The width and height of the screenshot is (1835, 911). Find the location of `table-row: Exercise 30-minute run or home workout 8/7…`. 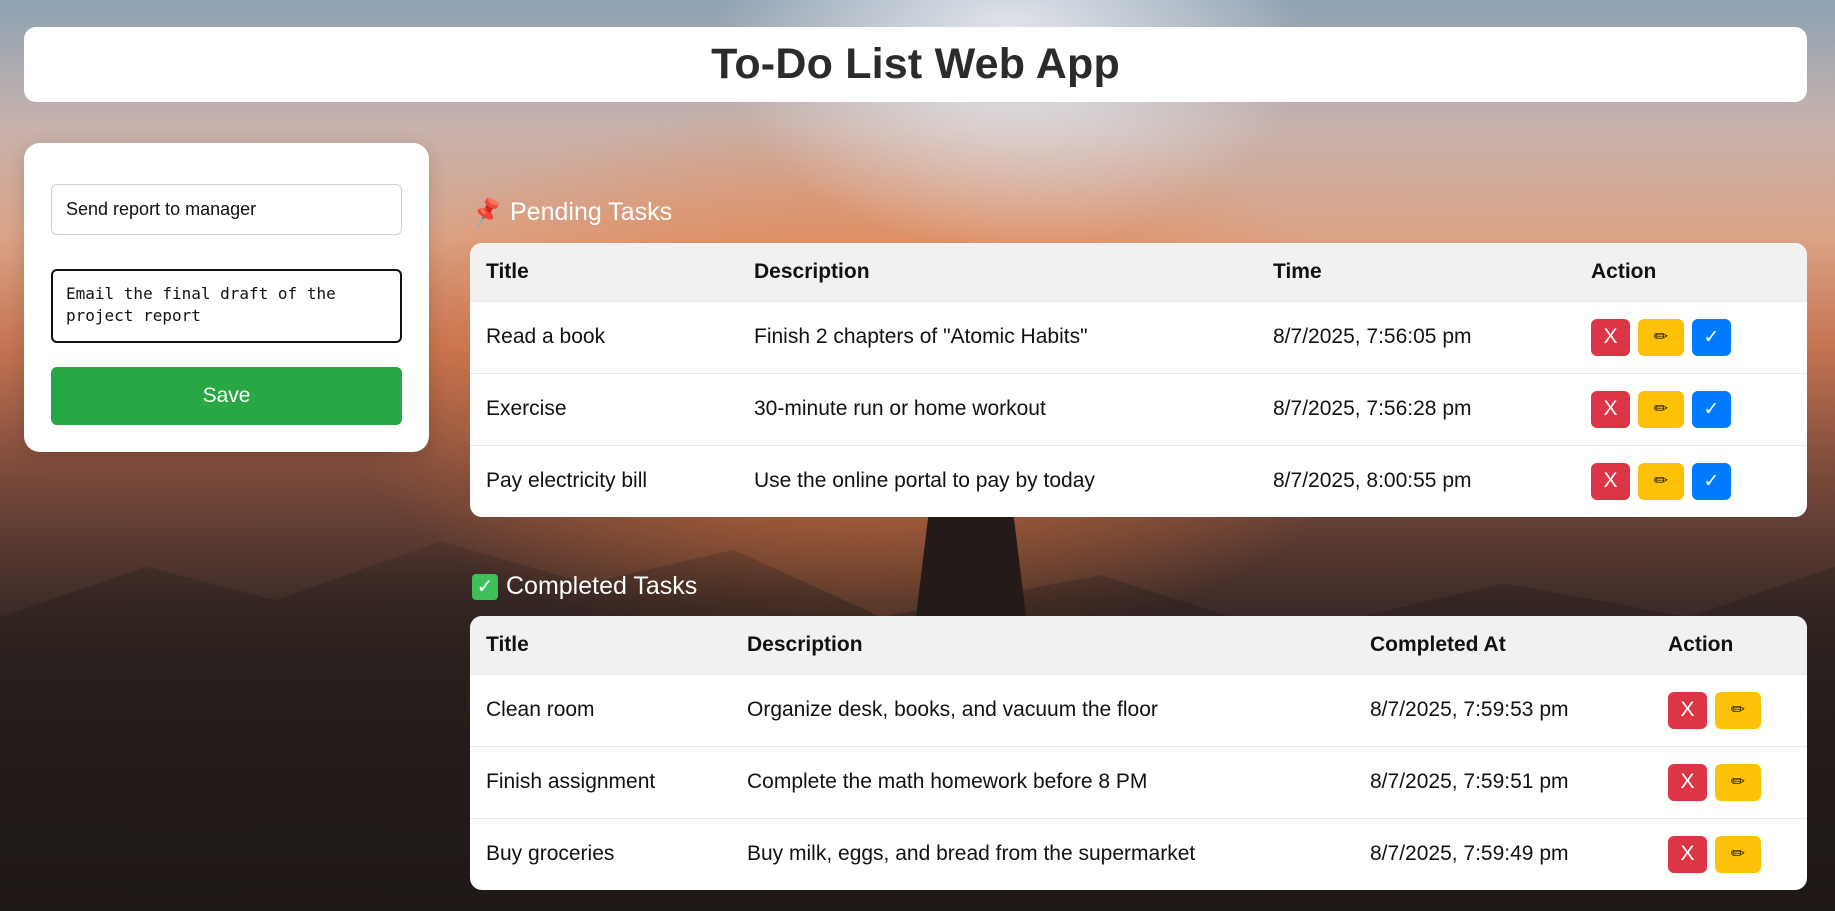

table-row: Exercise 30-minute run or home workout 8/7… is located at coordinates (1138, 409).